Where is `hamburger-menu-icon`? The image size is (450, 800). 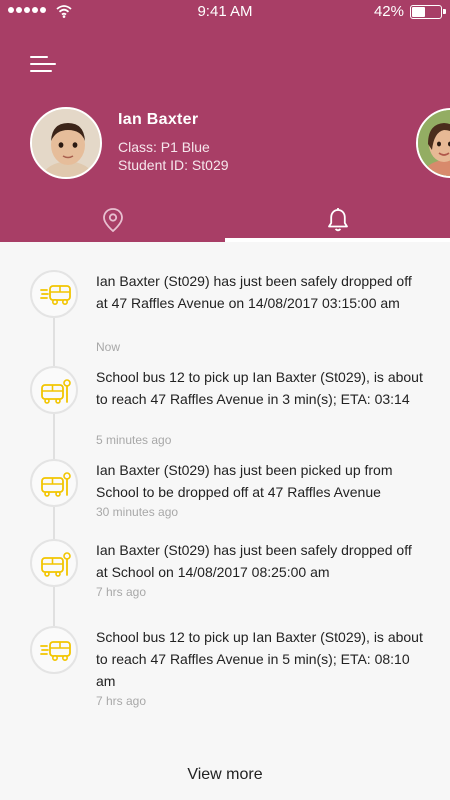
hamburger-menu-icon is located at coordinates (43, 64).